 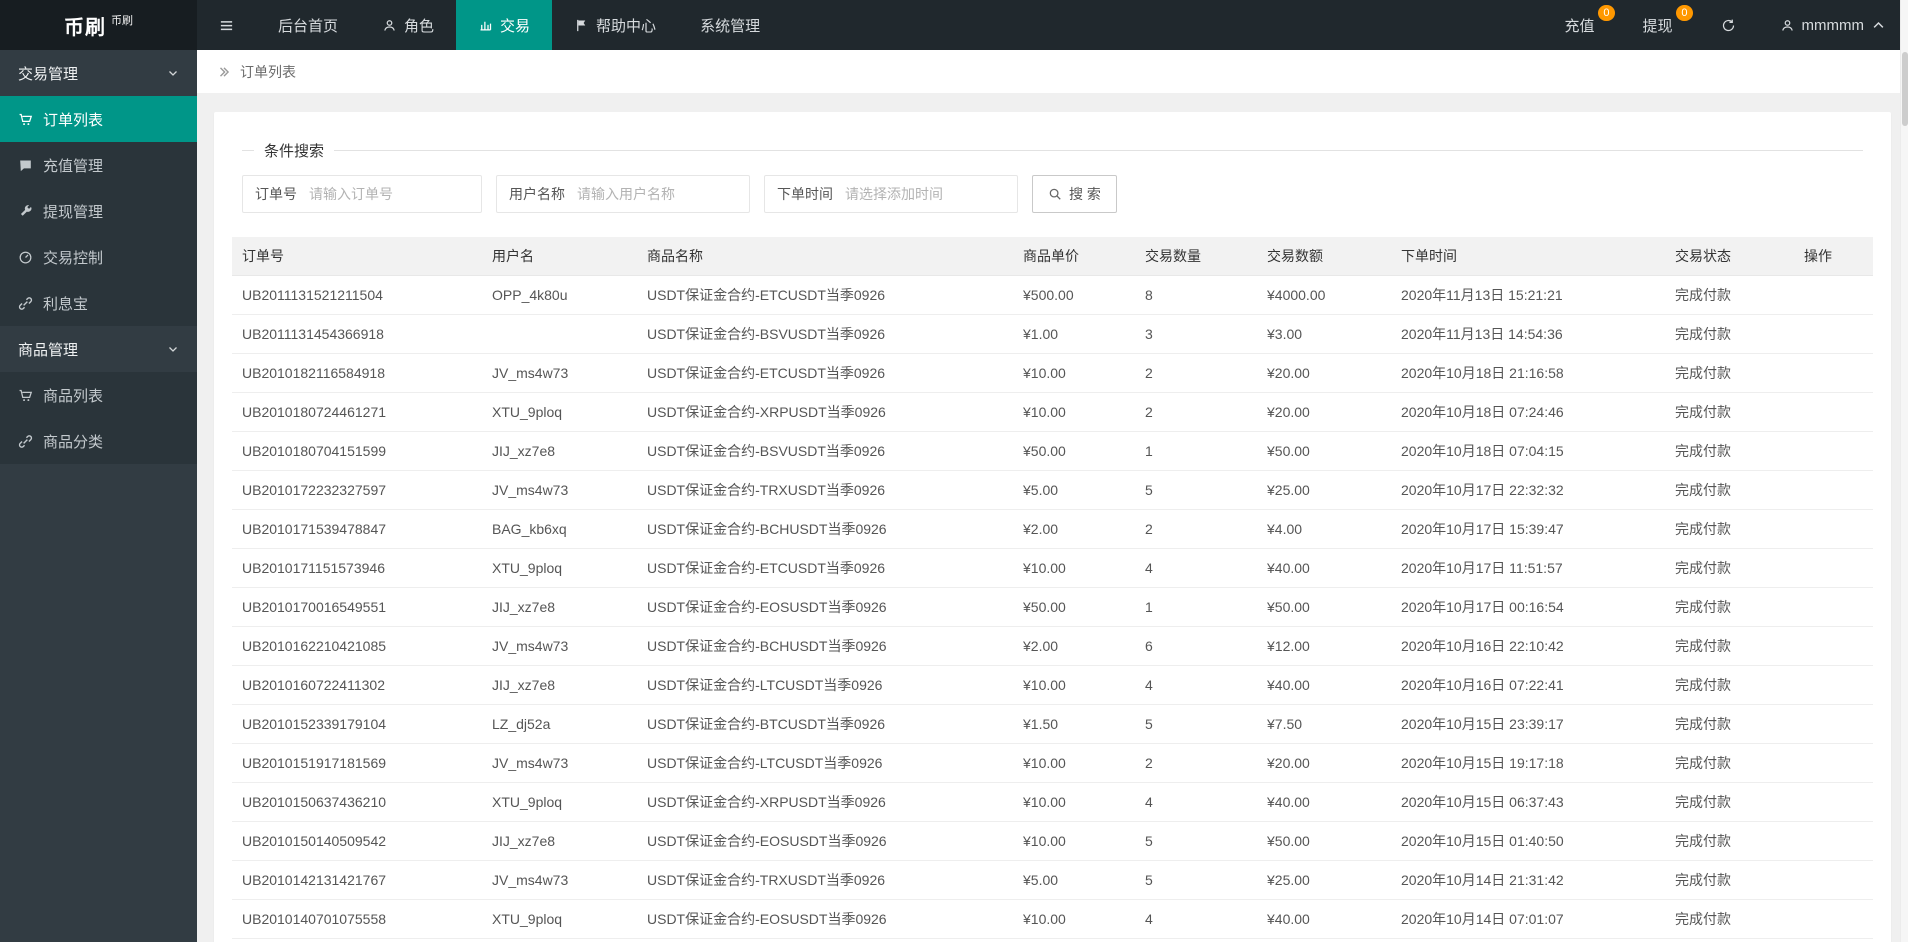 I want to click on brand-logo: 币刷 币刷, so click(x=98, y=25).